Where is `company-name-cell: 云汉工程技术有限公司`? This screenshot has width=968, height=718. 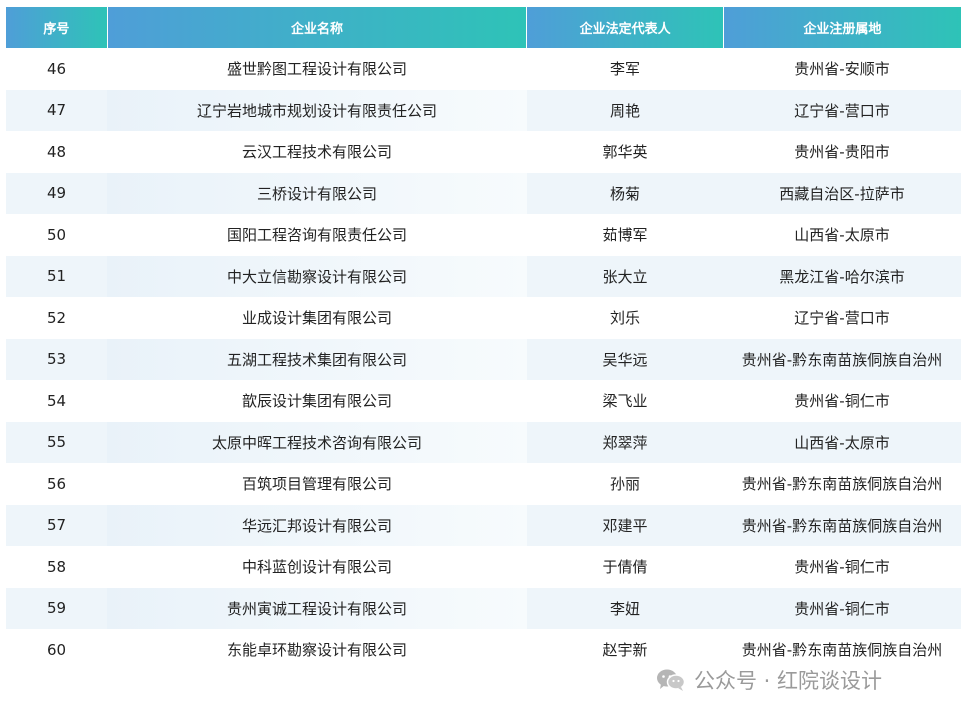
company-name-cell: 云汉工程技术有限公司 is located at coordinates (316, 152).